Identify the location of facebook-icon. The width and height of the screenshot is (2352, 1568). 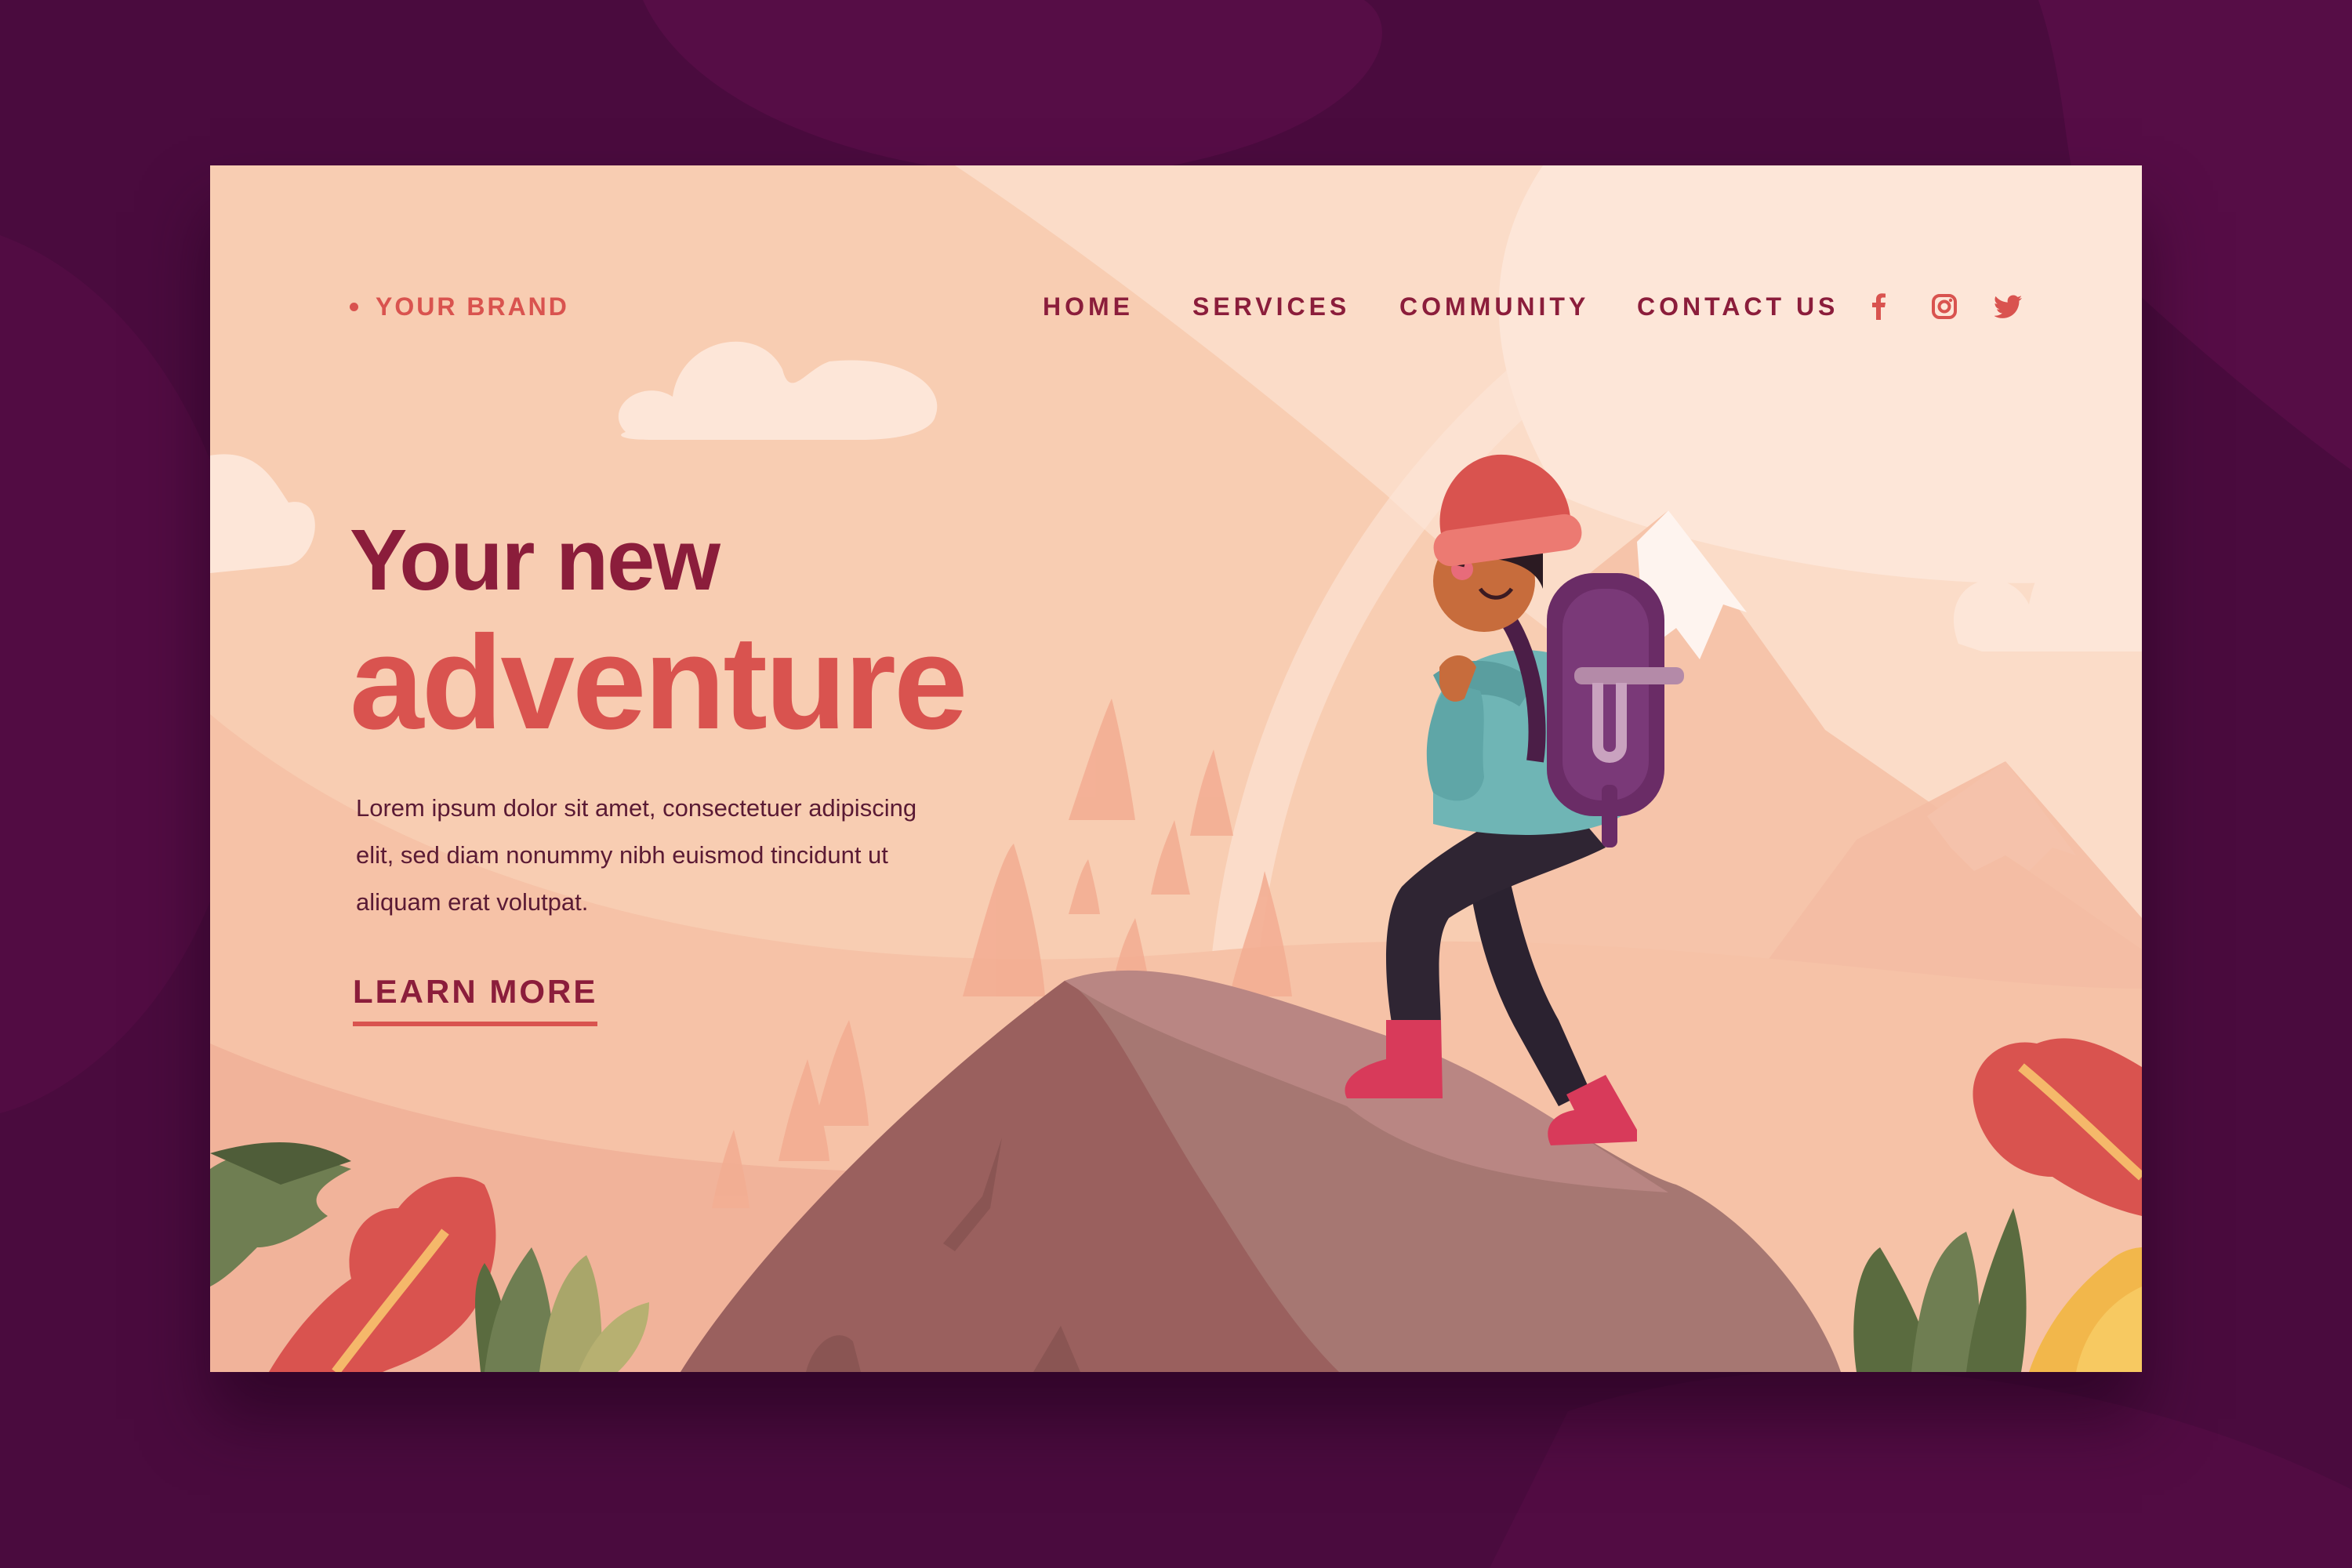
(1878, 306).